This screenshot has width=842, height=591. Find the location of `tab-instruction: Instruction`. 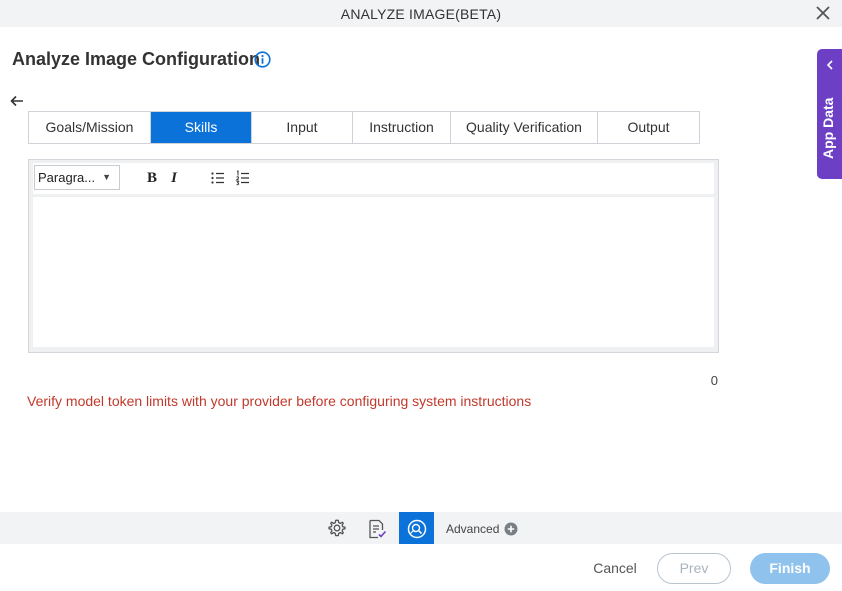

tab-instruction: Instruction is located at coordinates (402, 127).